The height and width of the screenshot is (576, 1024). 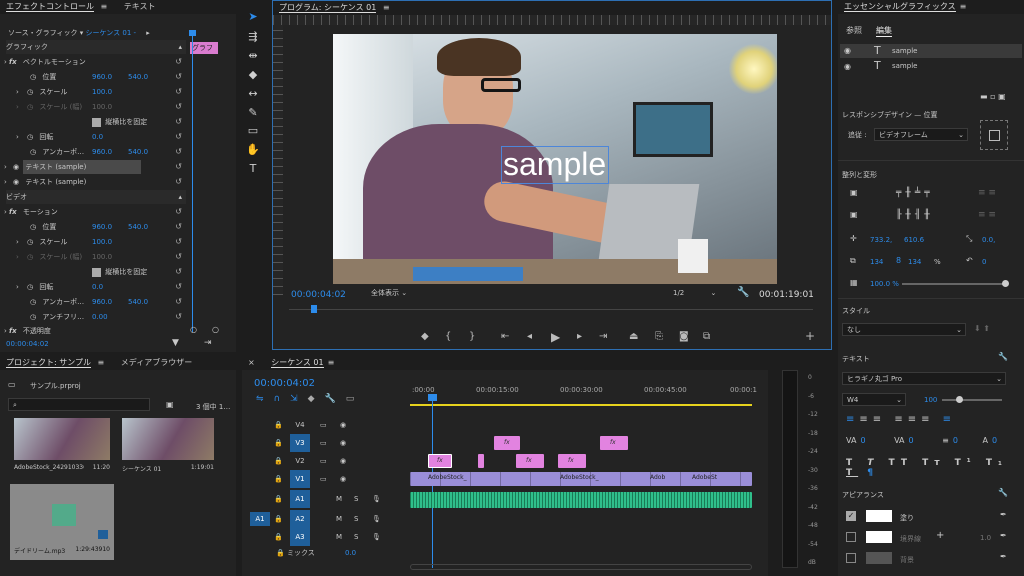 I want to click on hand-tool-icon: ✋, so click(x=253, y=150).